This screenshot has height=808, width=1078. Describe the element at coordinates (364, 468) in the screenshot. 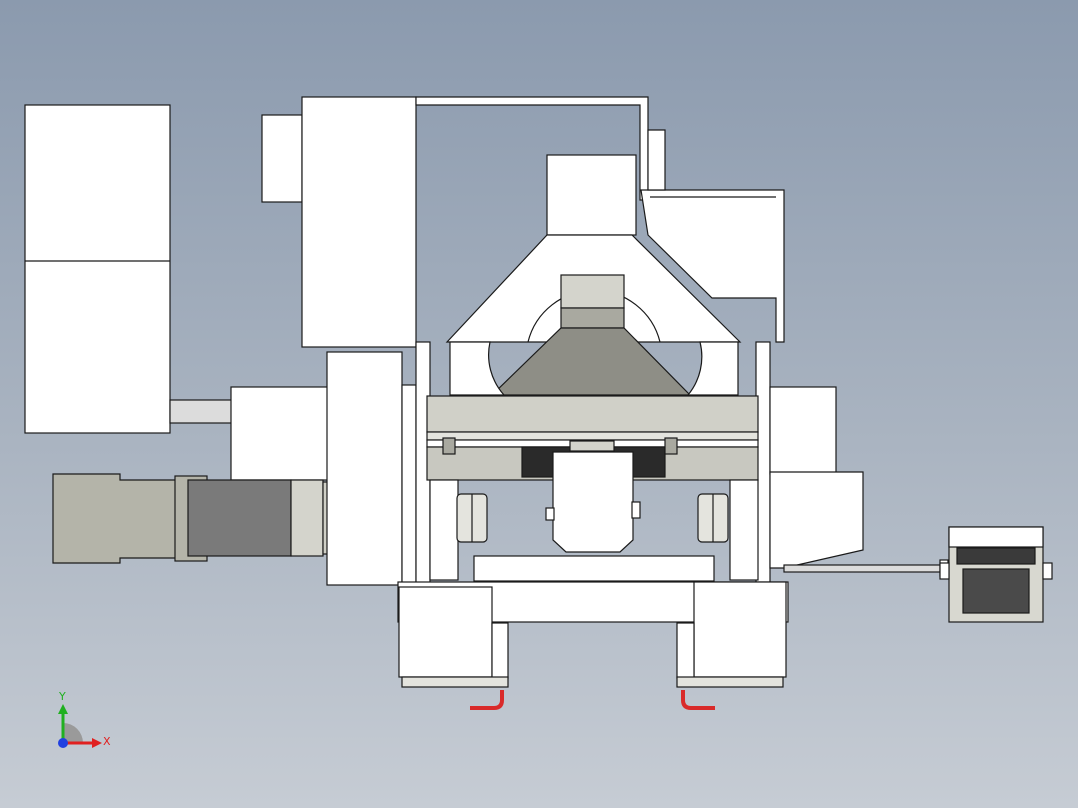

I see `left-side-slab` at that location.